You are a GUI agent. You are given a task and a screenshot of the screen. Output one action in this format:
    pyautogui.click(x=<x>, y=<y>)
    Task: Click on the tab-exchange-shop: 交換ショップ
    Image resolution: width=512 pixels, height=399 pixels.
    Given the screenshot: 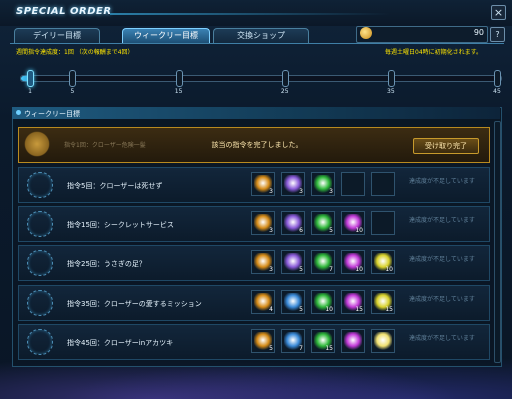 What is the action you would take?
    pyautogui.click(x=261, y=35)
    